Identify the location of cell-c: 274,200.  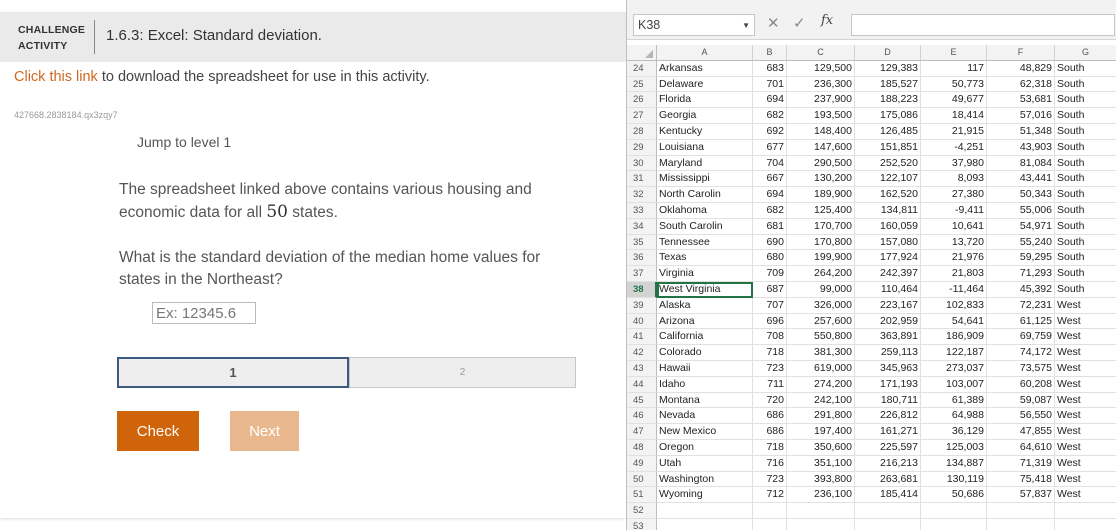
(821, 384).